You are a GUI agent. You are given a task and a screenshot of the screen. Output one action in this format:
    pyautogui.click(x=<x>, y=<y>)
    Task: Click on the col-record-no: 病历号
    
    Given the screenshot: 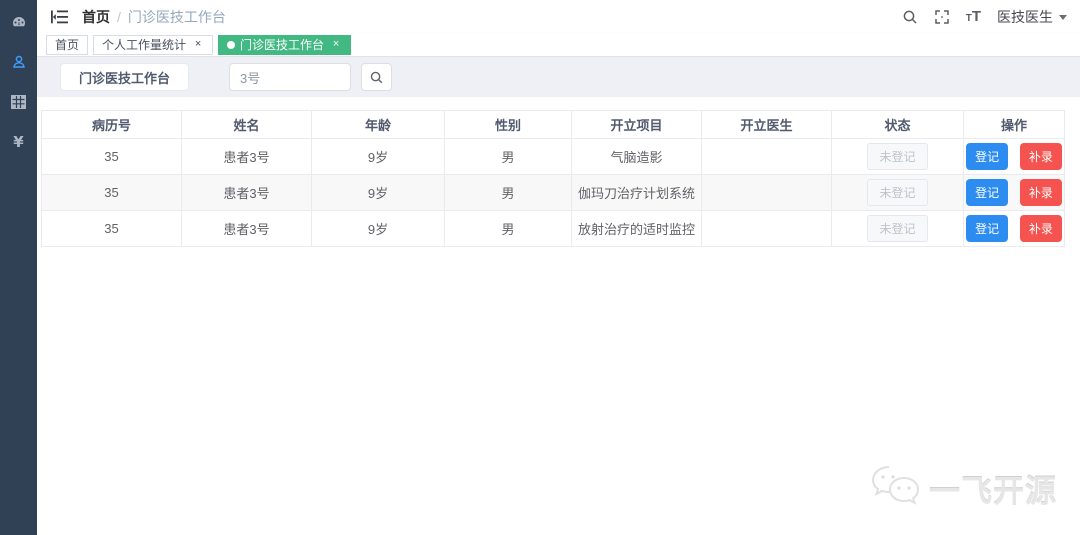 What is the action you would take?
    pyautogui.click(x=111, y=124)
    